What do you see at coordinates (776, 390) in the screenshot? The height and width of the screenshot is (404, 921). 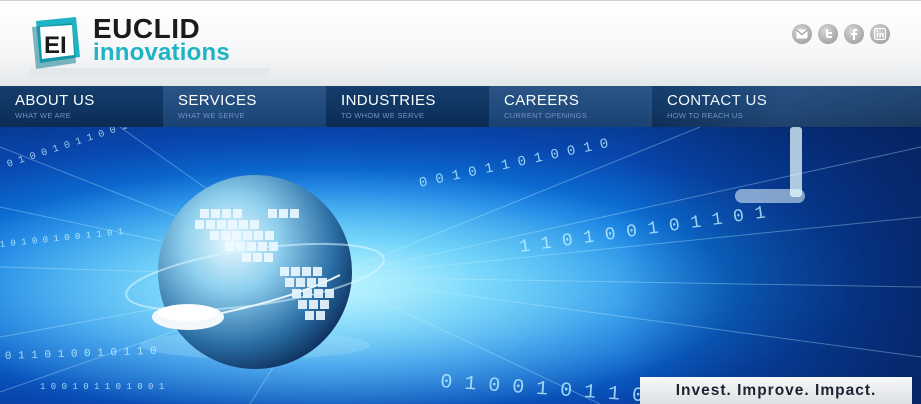 I see `hero-tagline: Invest. Improve. Impact.` at bounding box center [776, 390].